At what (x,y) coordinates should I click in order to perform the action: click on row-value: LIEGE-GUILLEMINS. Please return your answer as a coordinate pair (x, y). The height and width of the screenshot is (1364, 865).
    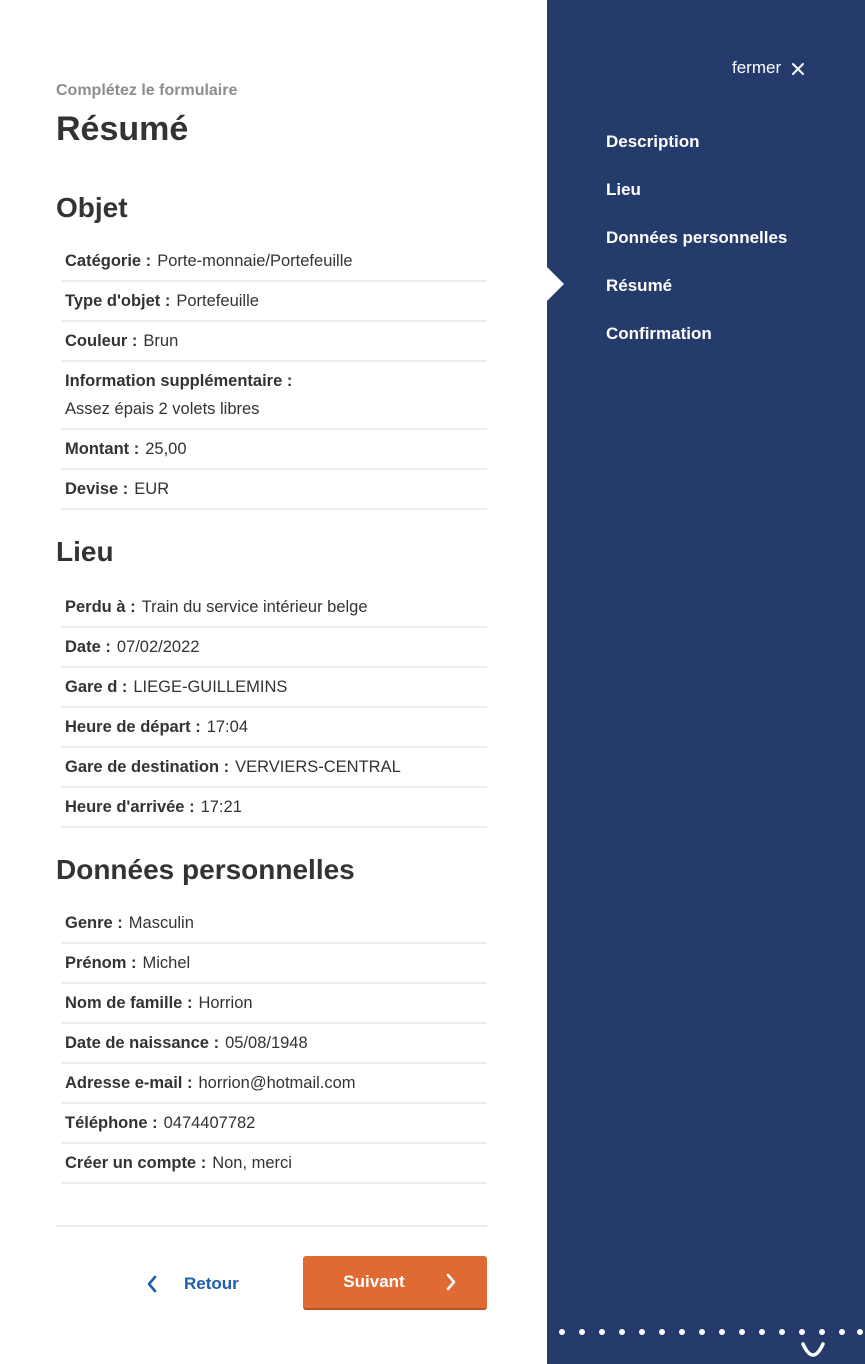
    Looking at the image, I should click on (210, 687).